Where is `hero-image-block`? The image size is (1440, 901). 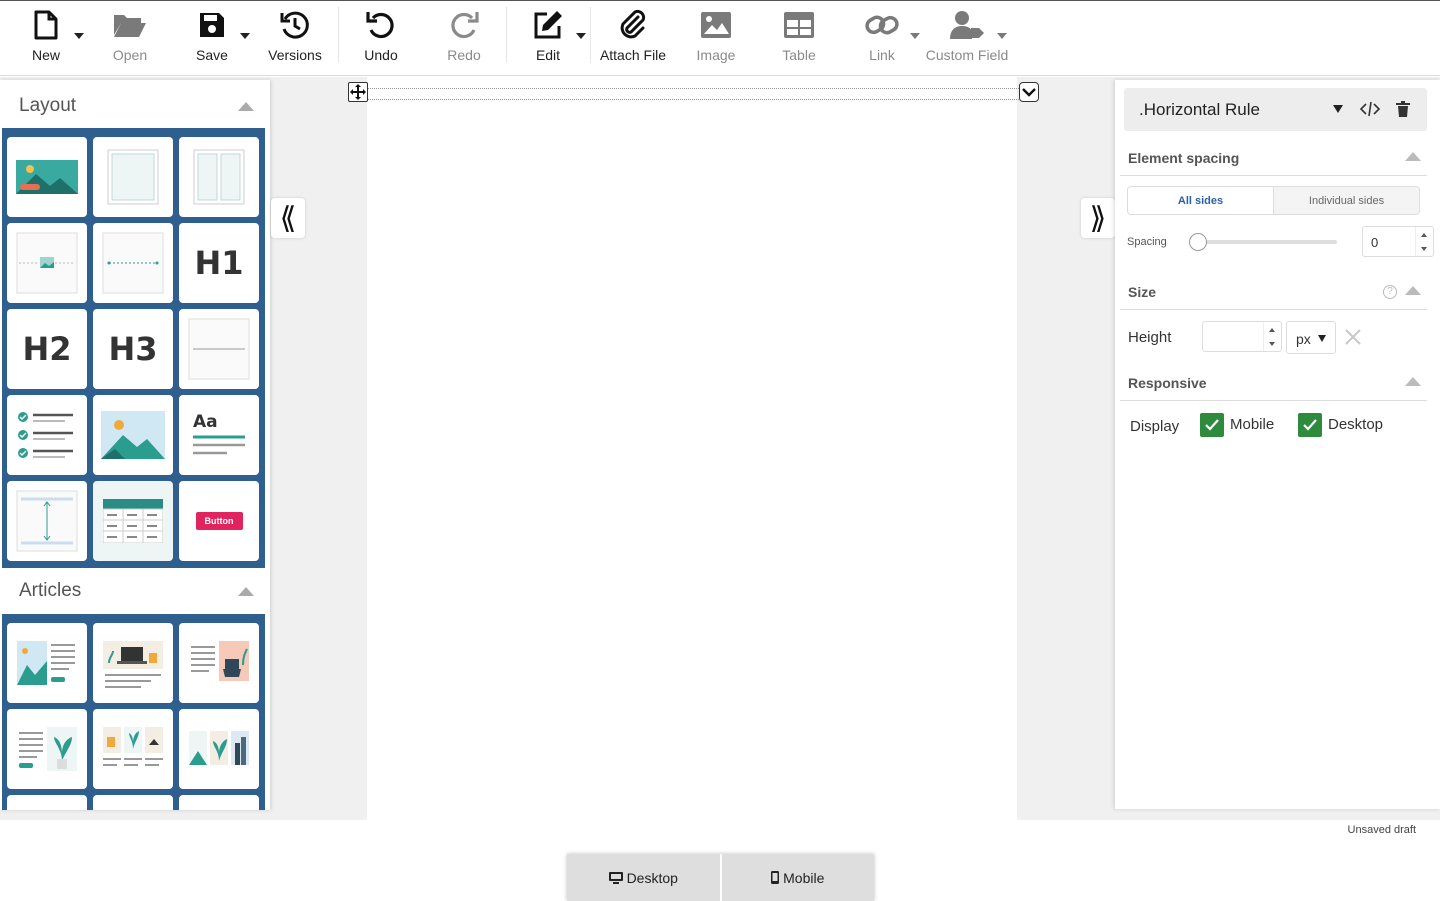 hero-image-block is located at coordinates (47, 177).